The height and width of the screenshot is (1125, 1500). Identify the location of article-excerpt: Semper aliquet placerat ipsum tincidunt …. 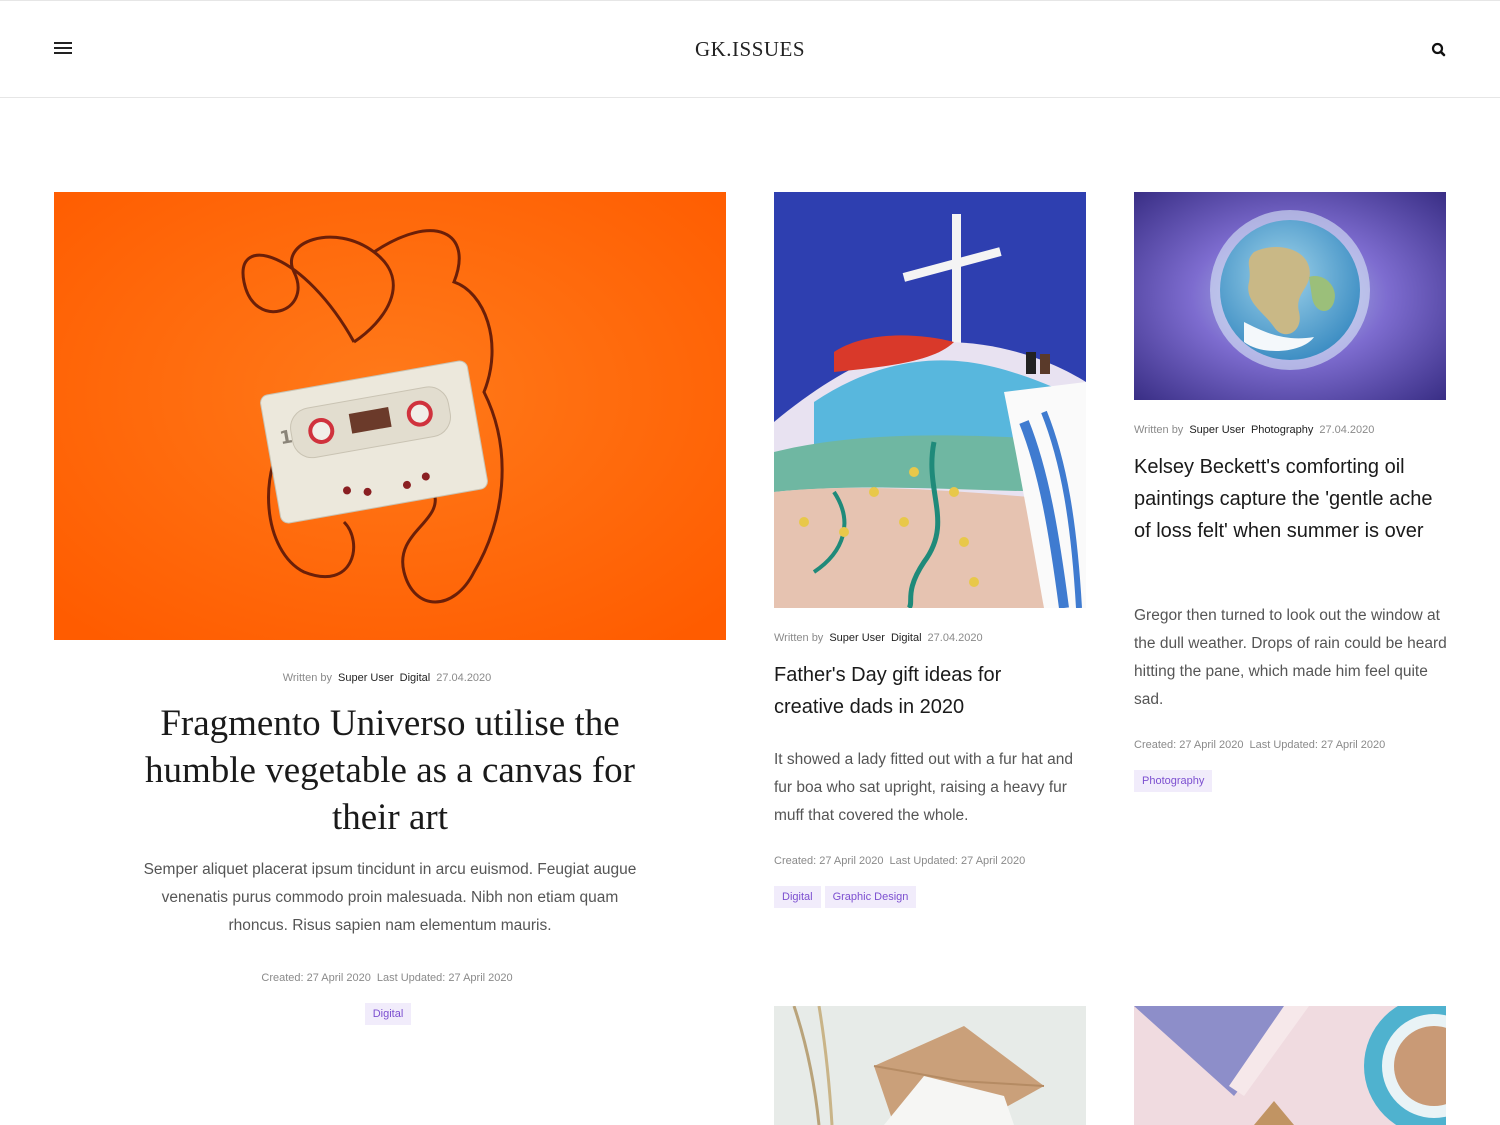
(390, 897).